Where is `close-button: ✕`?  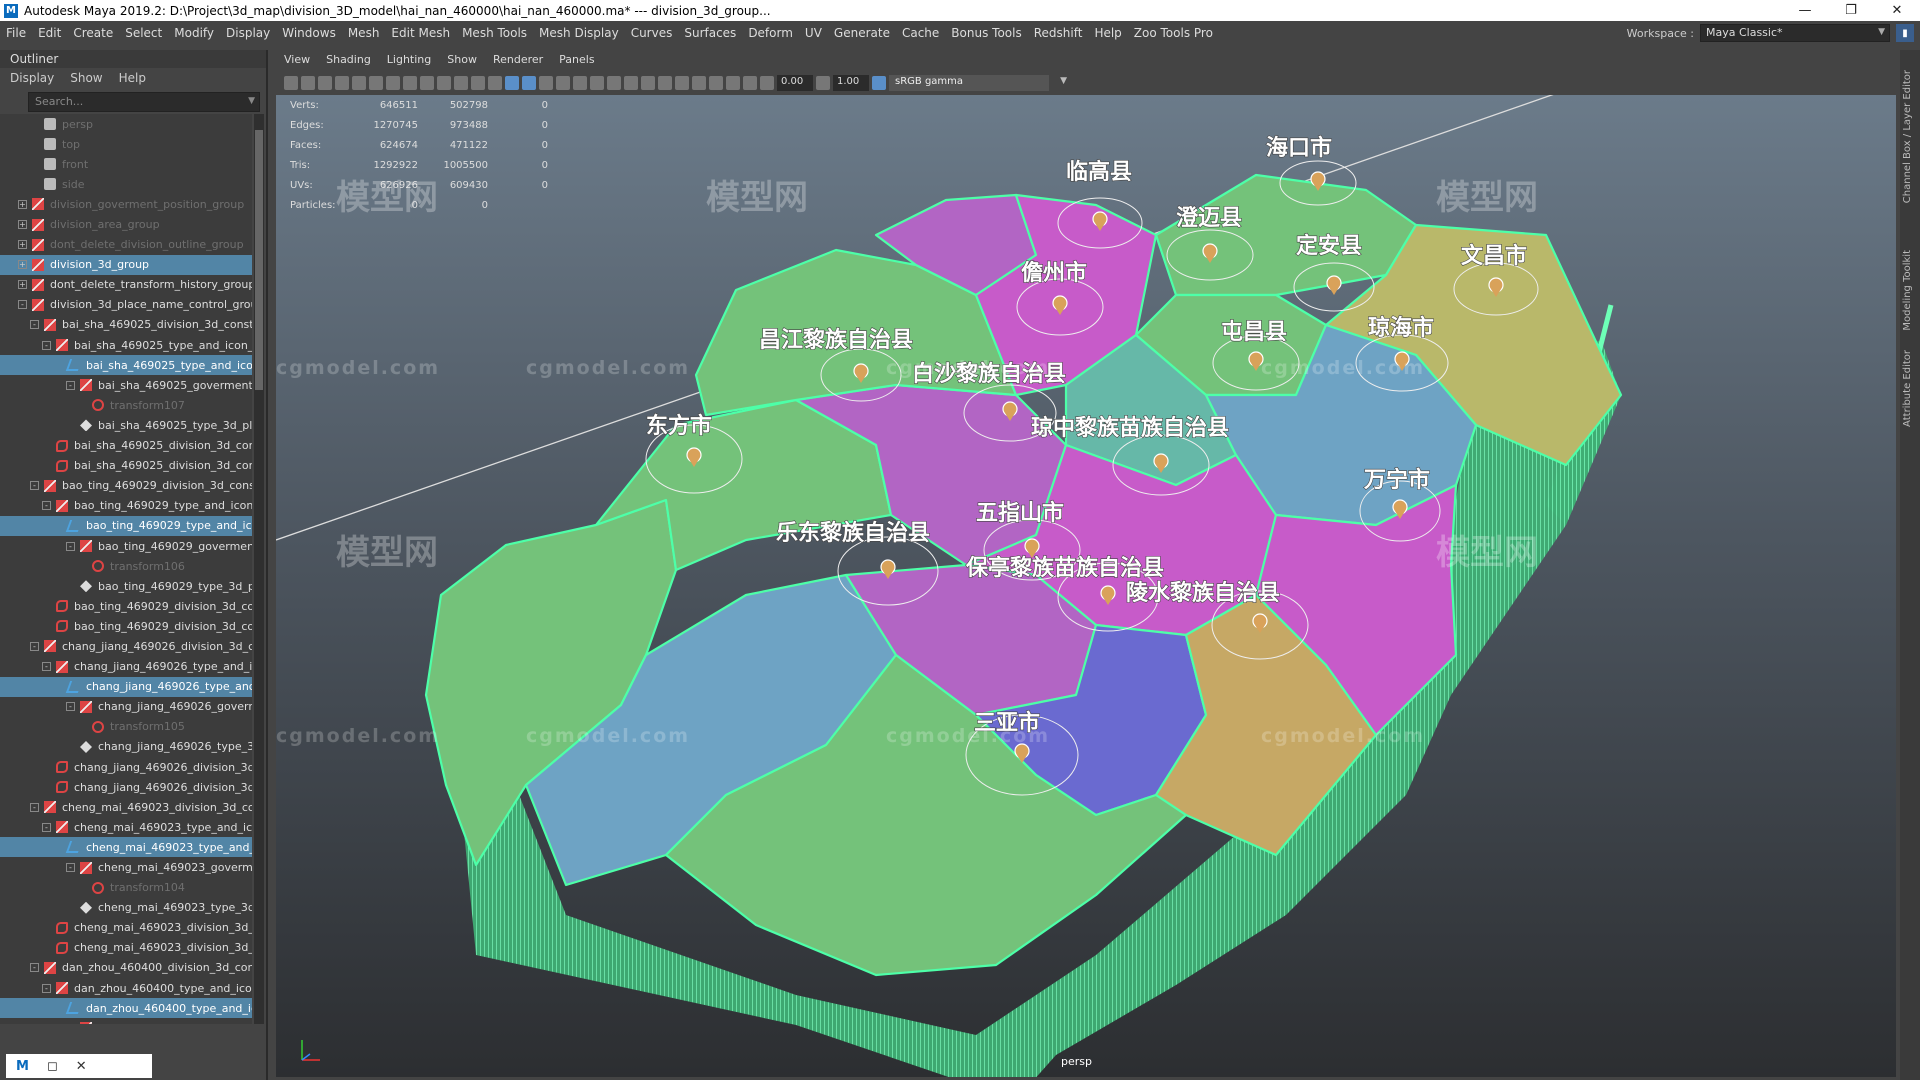
close-button: ✕ is located at coordinates (1897, 10).